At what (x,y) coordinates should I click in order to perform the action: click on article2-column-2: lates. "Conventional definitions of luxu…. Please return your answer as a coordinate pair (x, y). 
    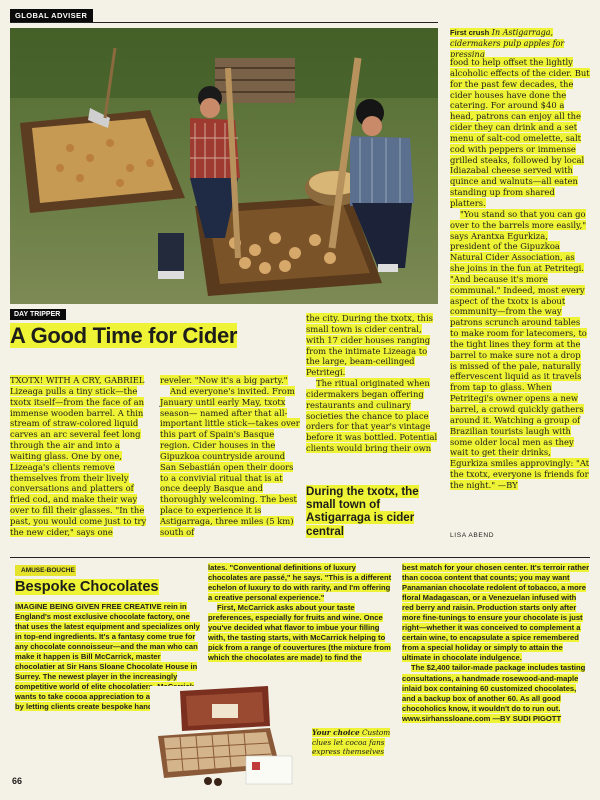
    Looking at the image, I should click on (302, 613).